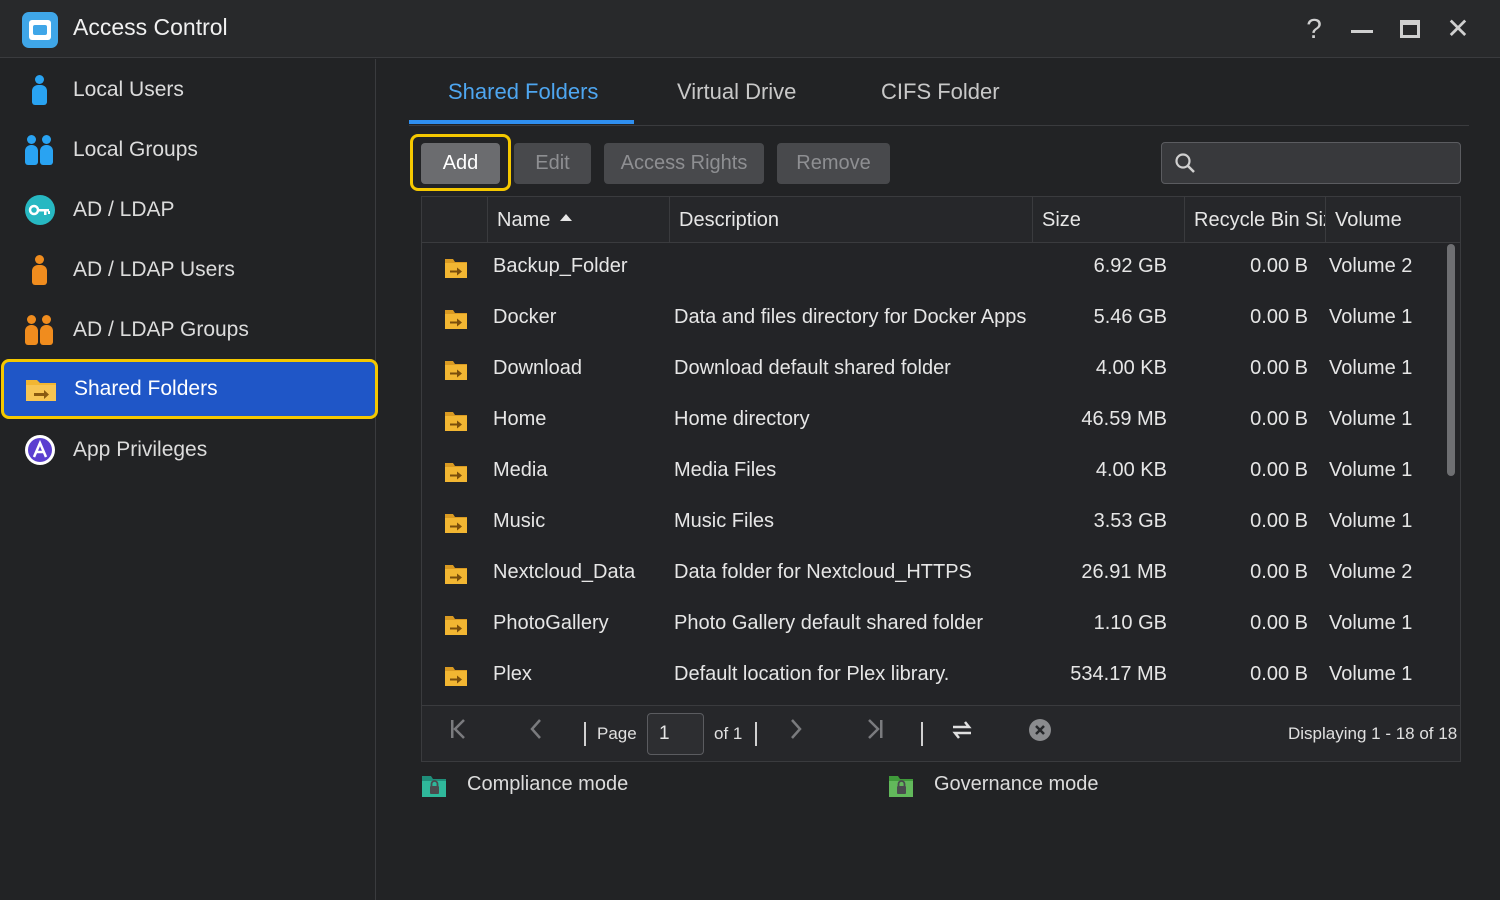 The width and height of the screenshot is (1500, 900). What do you see at coordinates (1392, 219) in the screenshot?
I see `column-header-volume: Volume` at bounding box center [1392, 219].